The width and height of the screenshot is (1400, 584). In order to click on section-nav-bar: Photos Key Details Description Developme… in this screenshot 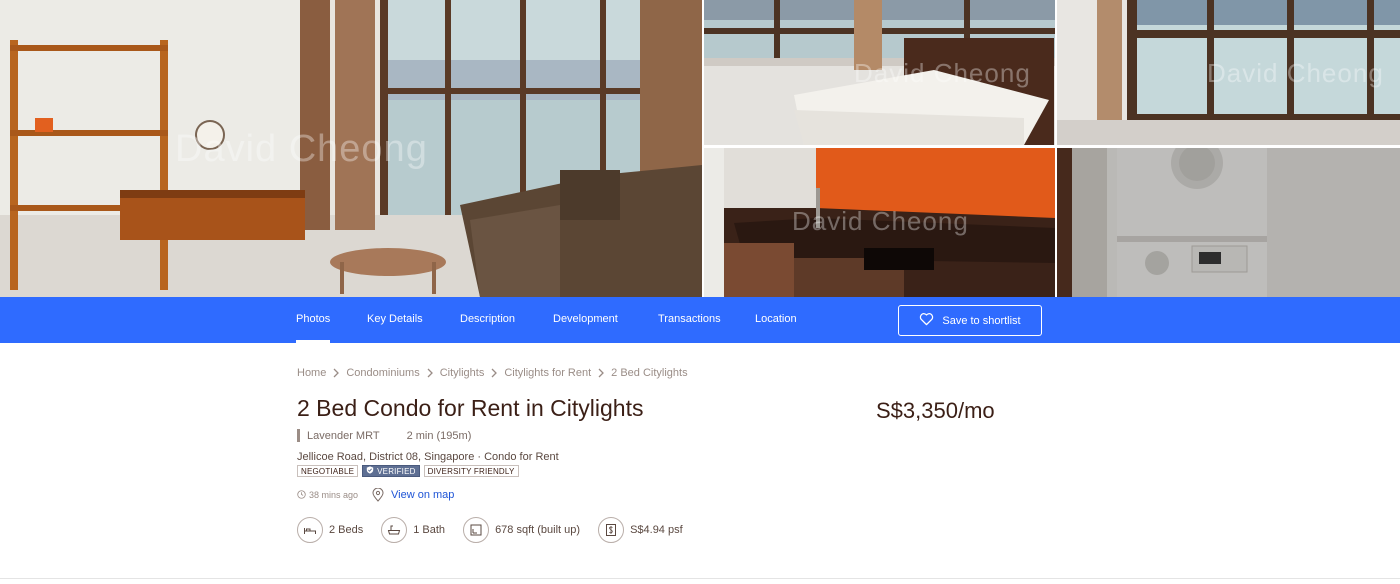, I will do `click(700, 320)`.